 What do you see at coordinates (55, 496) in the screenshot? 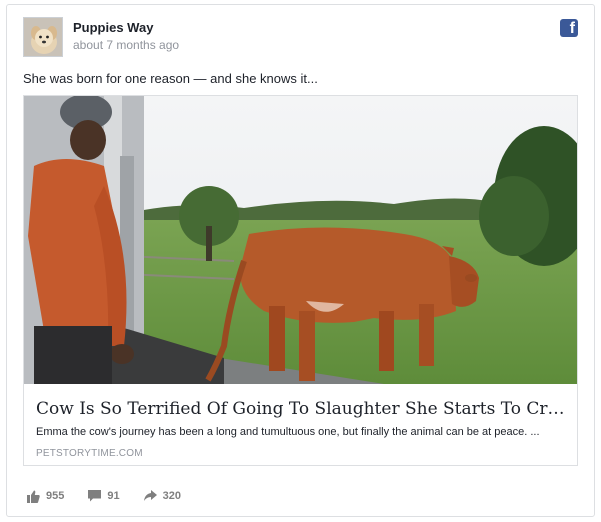
I see `likes-count: 955` at bounding box center [55, 496].